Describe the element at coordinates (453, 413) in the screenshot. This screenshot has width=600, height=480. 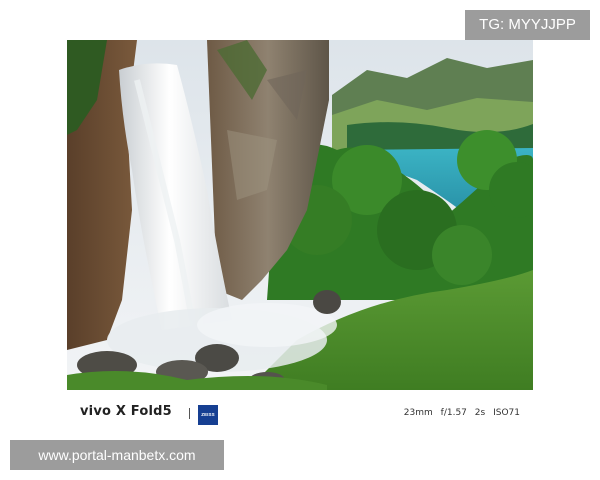
I see `aperture: f/1.57` at that location.